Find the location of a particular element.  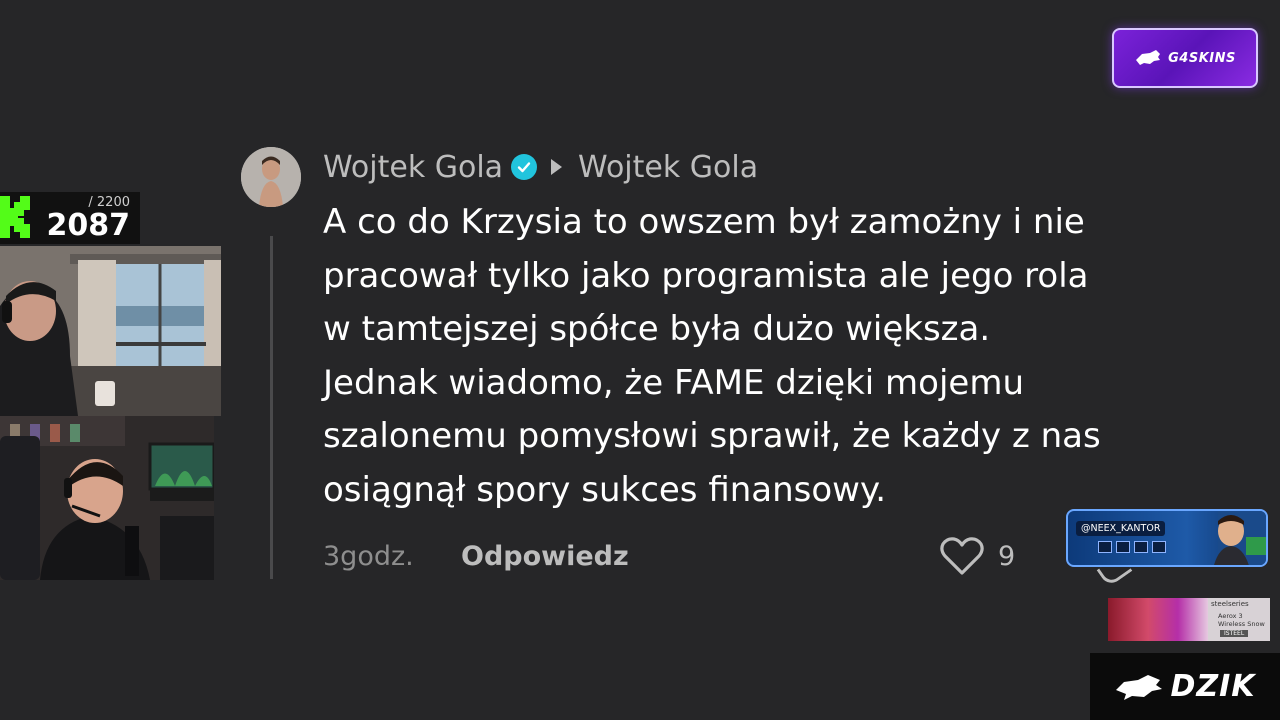

ad-brand: steelseries is located at coordinates (1230, 604).